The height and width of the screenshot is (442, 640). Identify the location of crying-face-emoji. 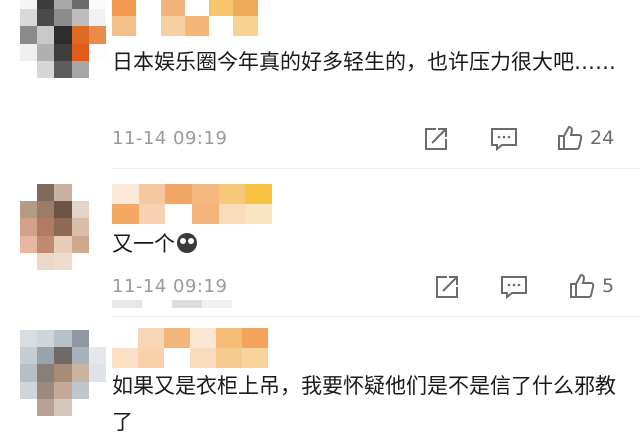
(187, 243).